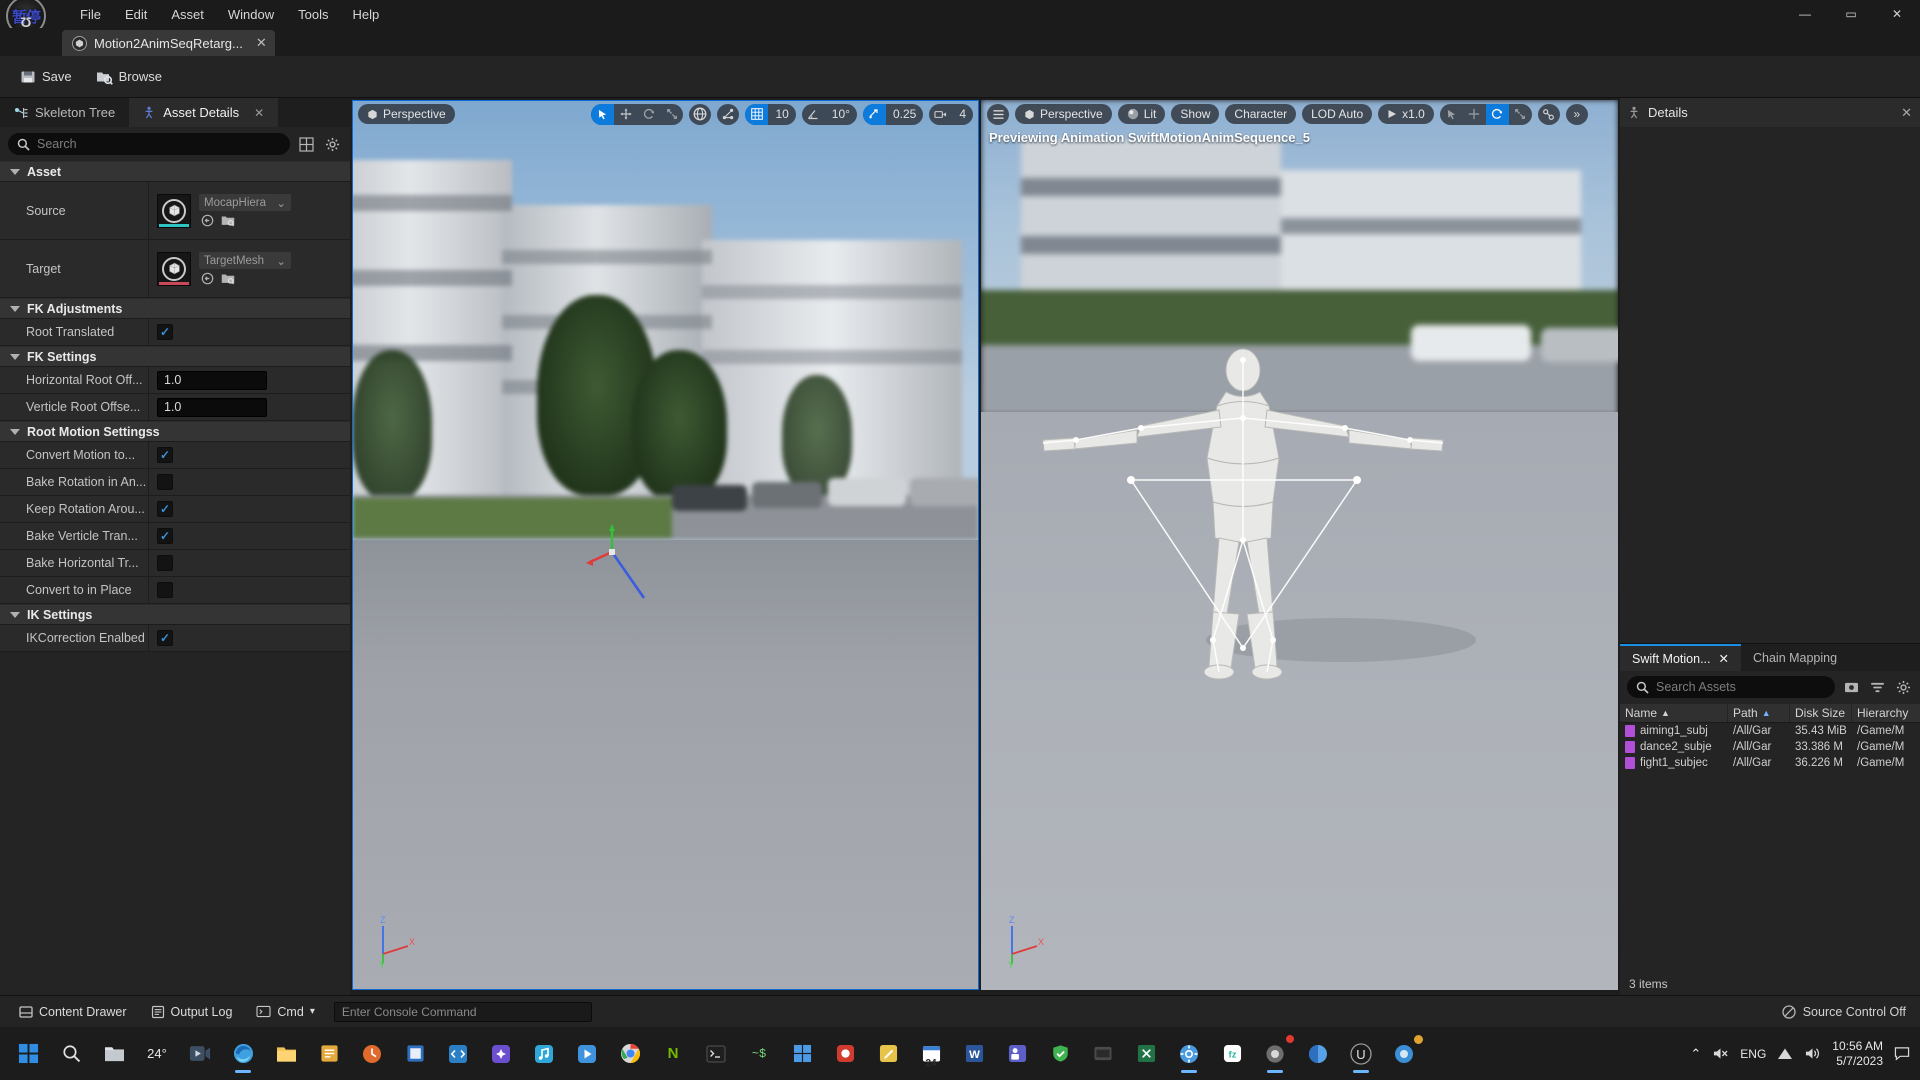 This screenshot has width=1920, height=1080. Describe the element at coordinates (1753, 1054) in the screenshot. I see `language-indicator: ENG` at that location.